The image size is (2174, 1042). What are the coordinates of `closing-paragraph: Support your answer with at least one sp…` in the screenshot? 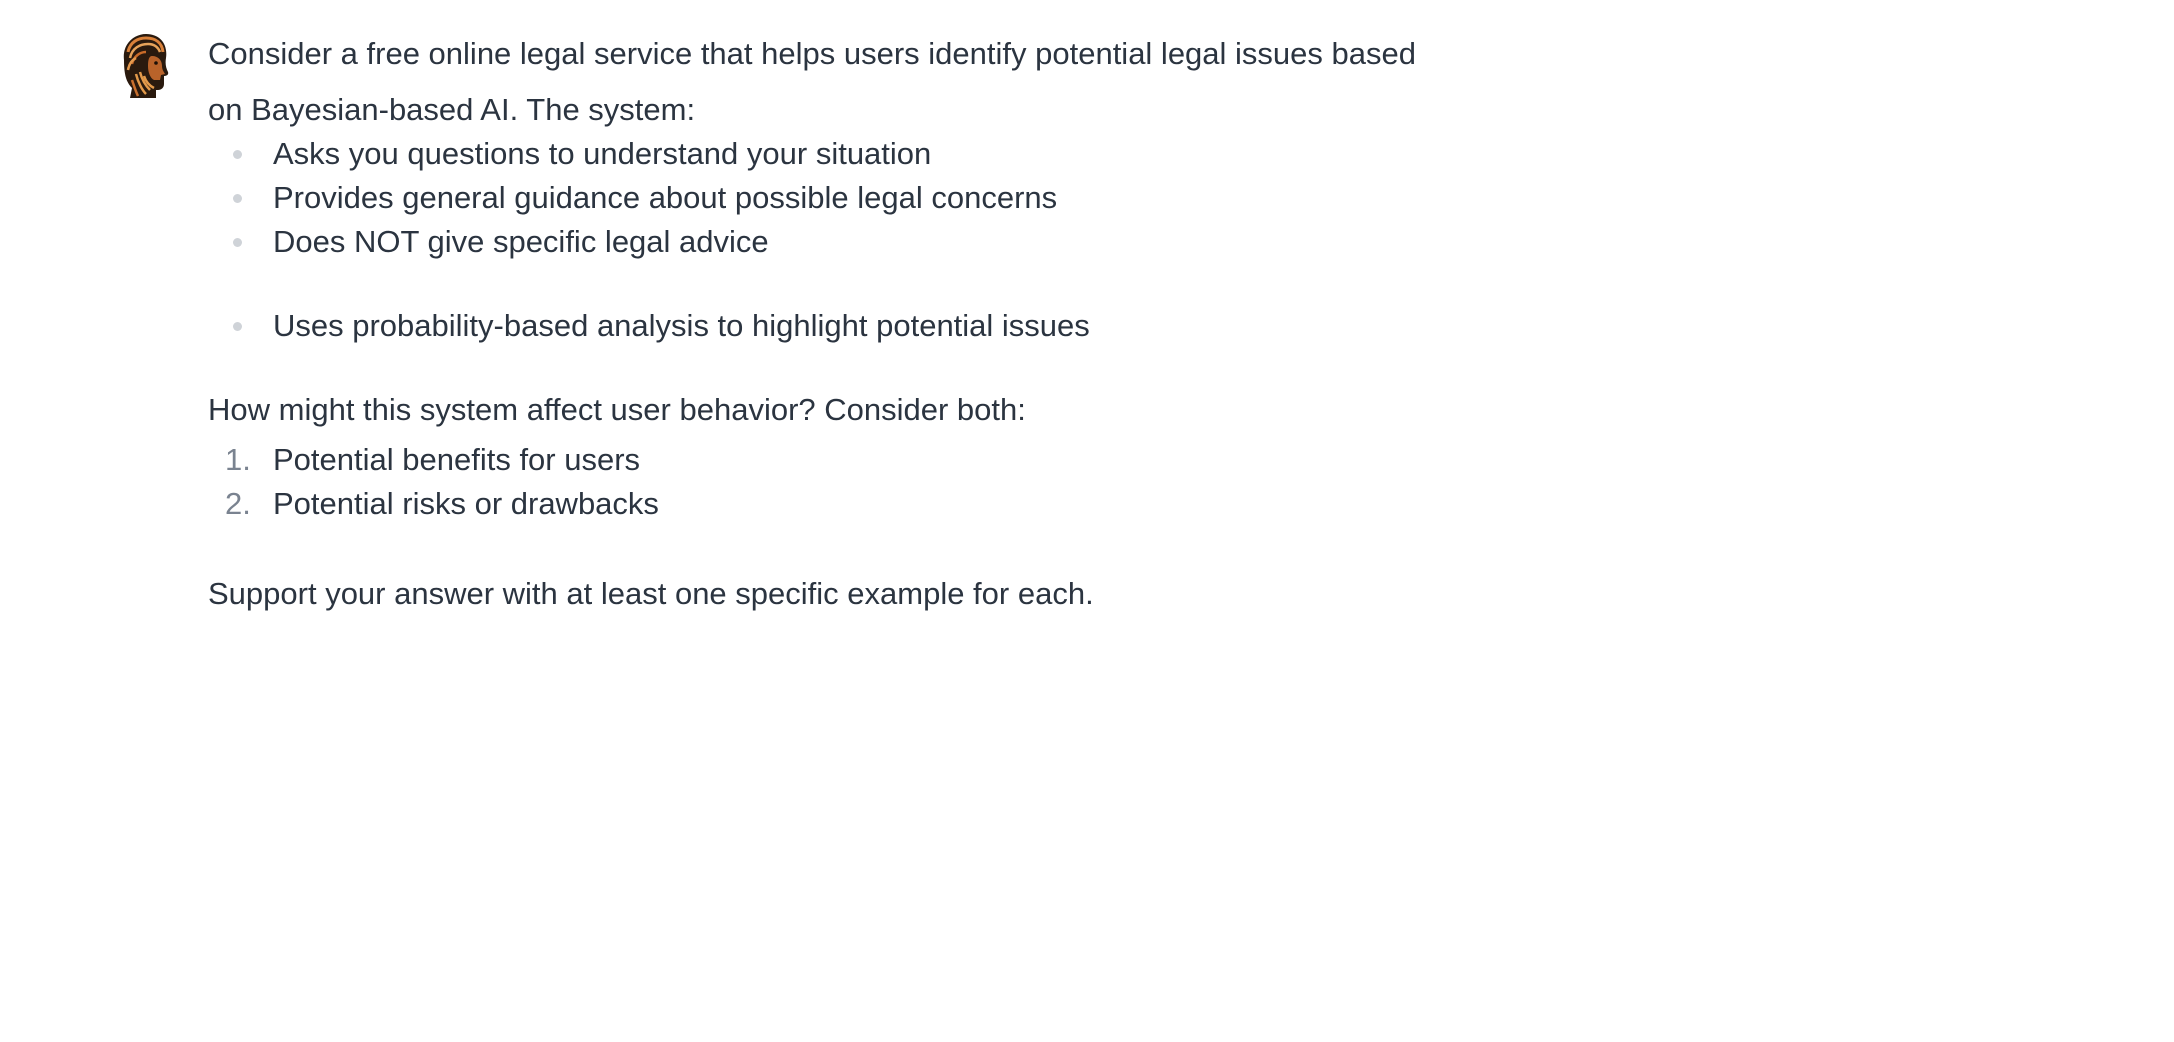 It's located at (651, 593).